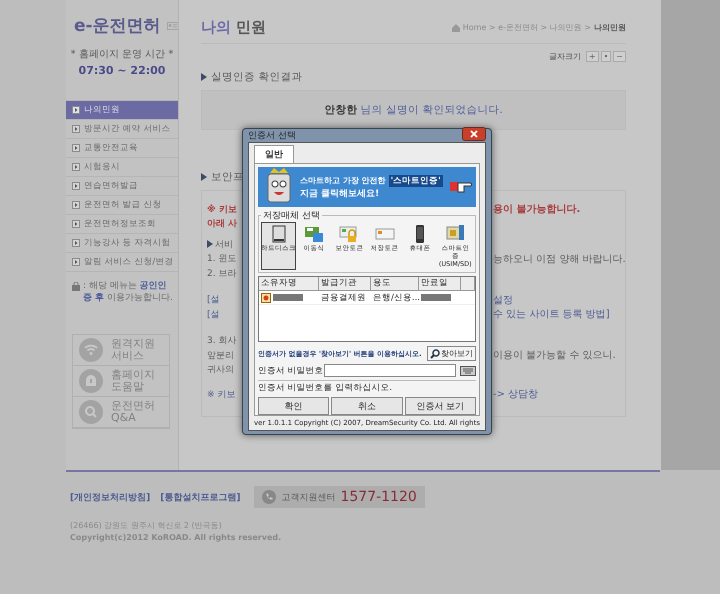 The image size is (720, 594). Describe the element at coordinates (526, 27) in the screenshot. I see `breadcrumb: Home > e-운전면허 > 나의민원 >` at that location.